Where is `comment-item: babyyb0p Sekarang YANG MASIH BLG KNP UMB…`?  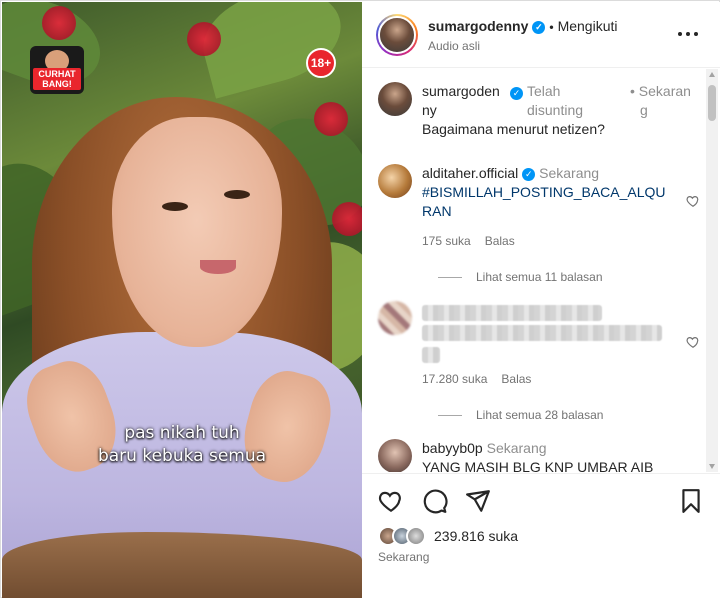 comment-item: babyyb0p Sekarang YANG MASIH BLG KNP UMB… is located at coordinates (539, 455).